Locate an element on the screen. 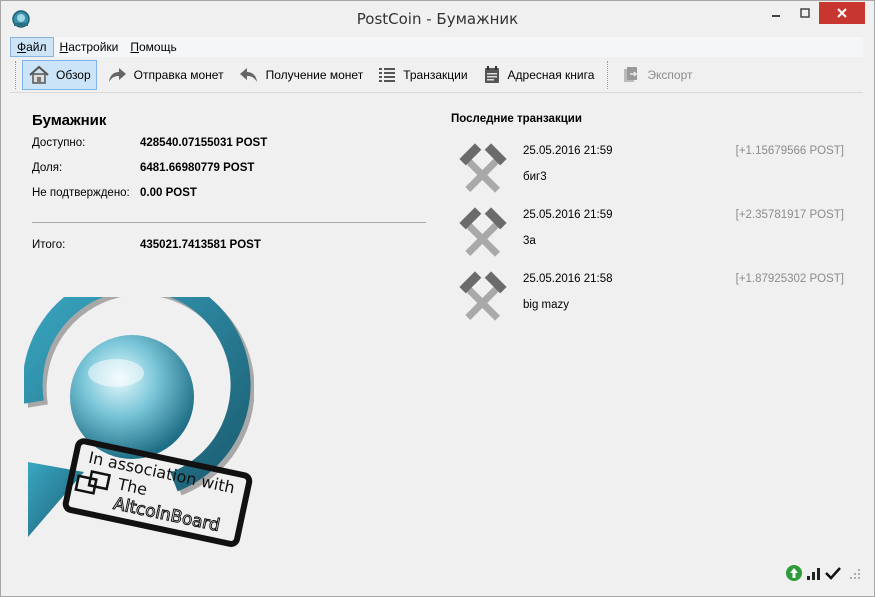  transactions-label: Транзакции is located at coordinates (435, 74).